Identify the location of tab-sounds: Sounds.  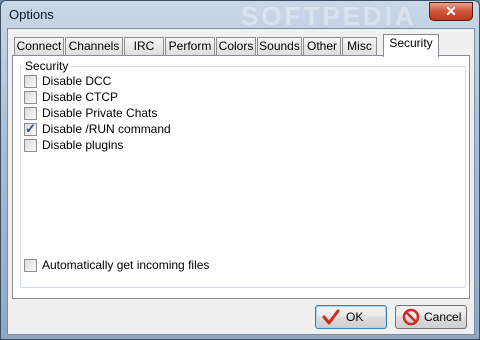
(279, 46).